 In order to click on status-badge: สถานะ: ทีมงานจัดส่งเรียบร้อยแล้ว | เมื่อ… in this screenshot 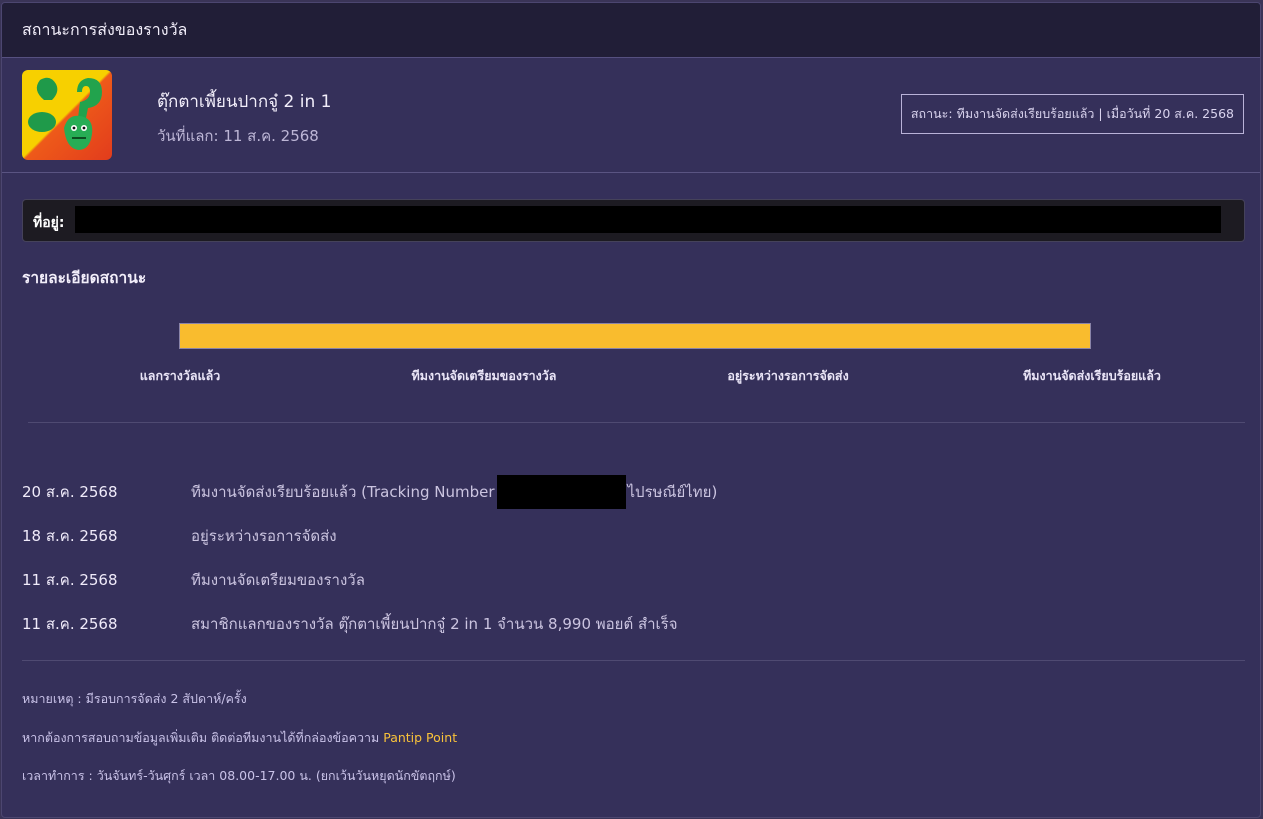, I will do `click(1072, 114)`.